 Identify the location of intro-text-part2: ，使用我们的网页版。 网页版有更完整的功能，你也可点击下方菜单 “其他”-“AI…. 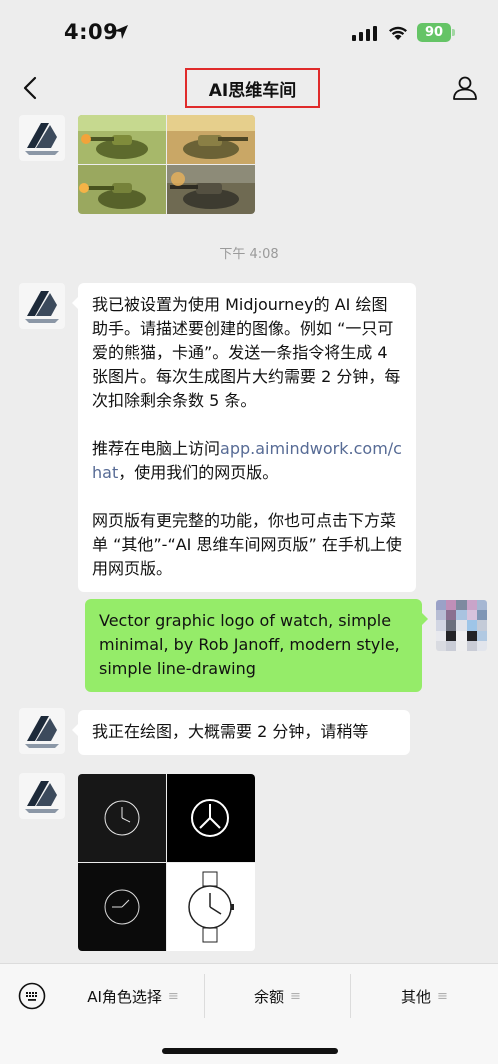
(247, 520).